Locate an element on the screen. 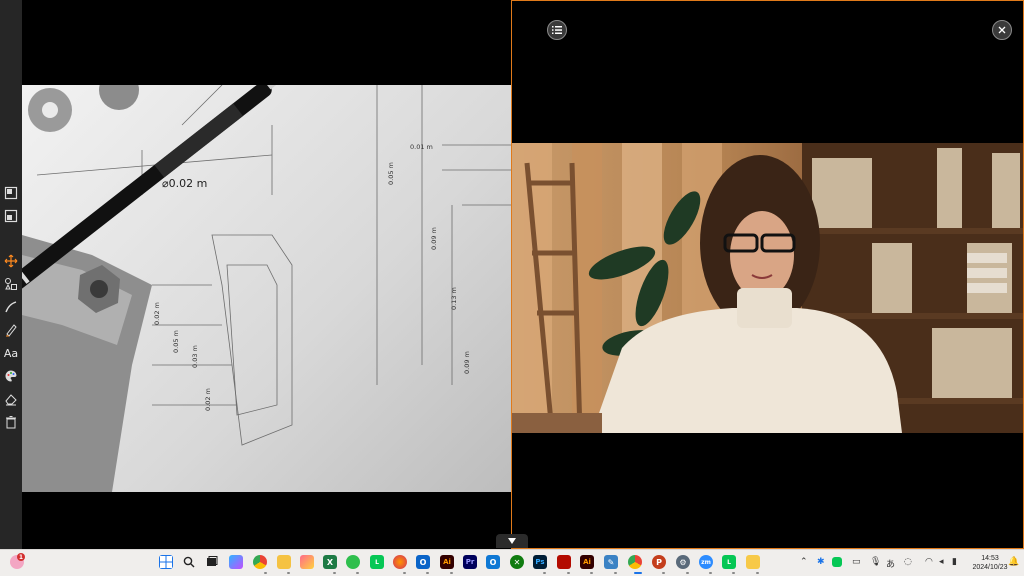  chrome-icon is located at coordinates (260, 562).